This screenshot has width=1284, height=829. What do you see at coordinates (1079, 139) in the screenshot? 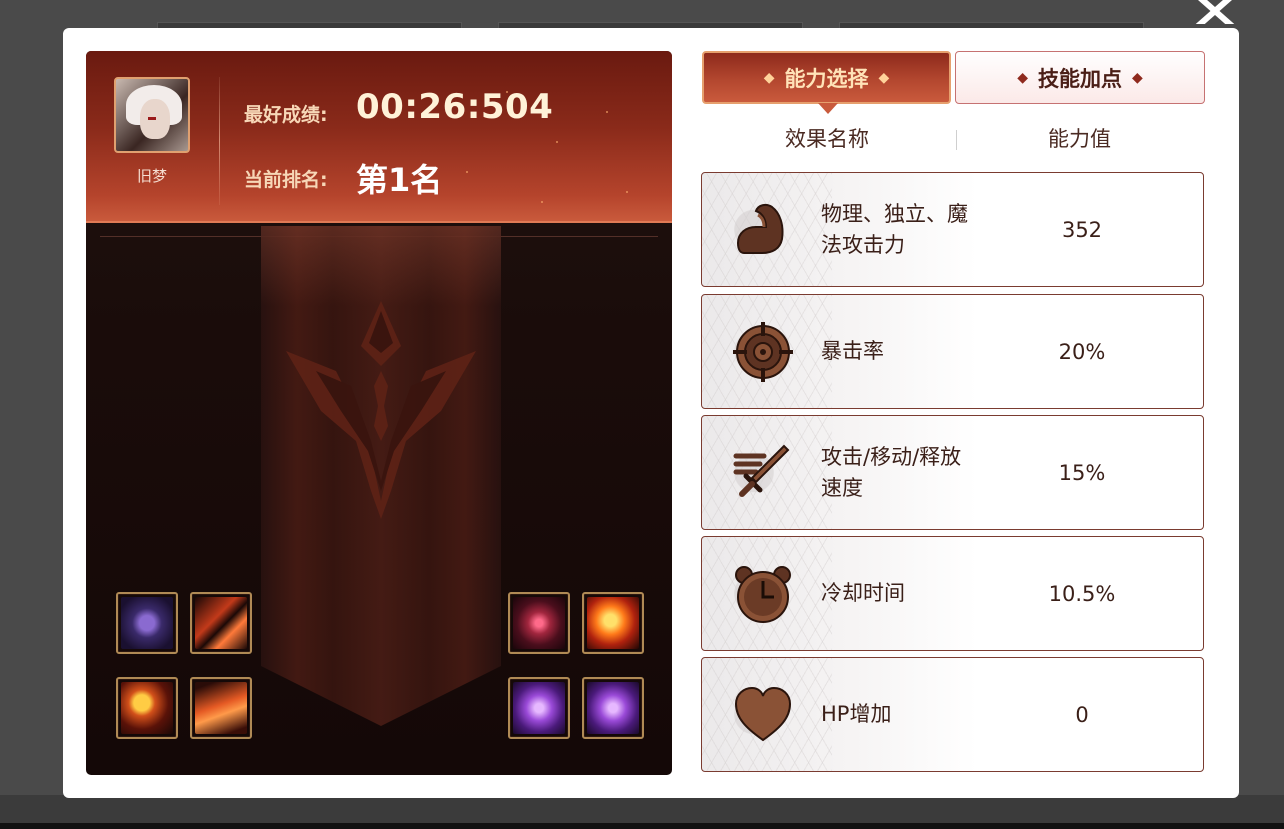
I see `column-header-value: 能力值` at bounding box center [1079, 139].